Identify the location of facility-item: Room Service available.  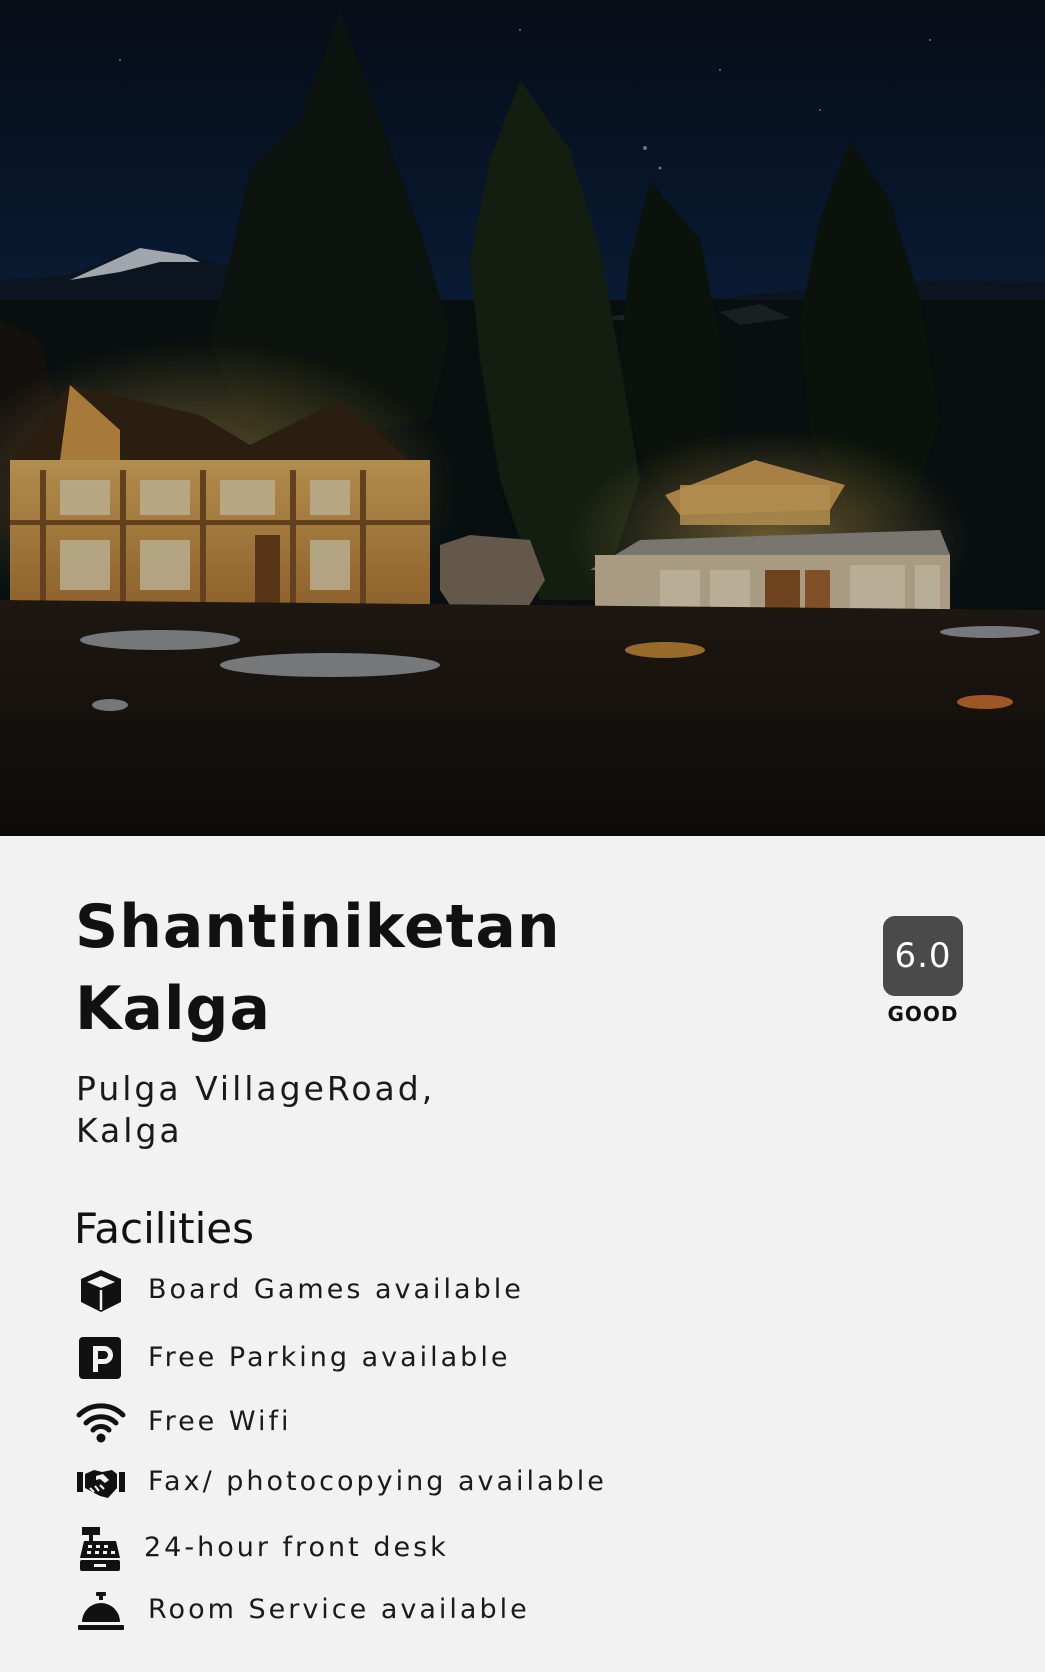
(426, 1611).